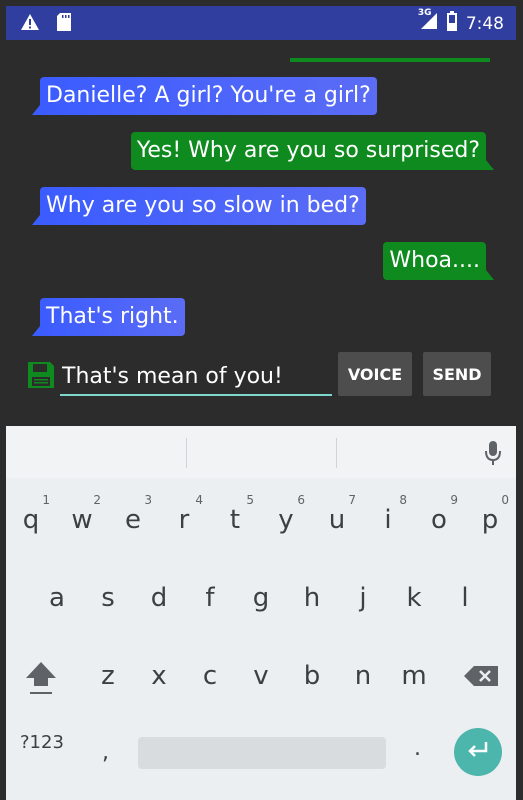  What do you see at coordinates (414, 598) in the screenshot?
I see `key-k: k` at bounding box center [414, 598].